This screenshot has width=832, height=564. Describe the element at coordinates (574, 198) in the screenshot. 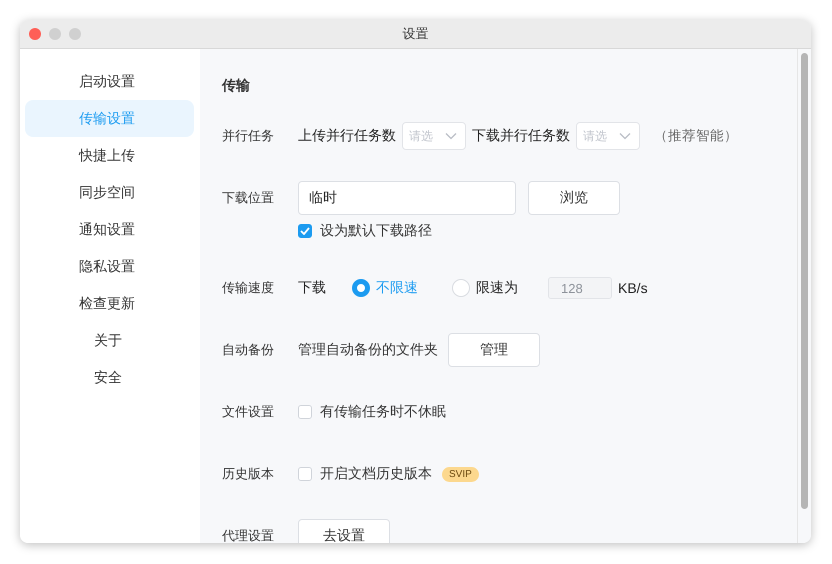

I see `browse-button: 浏览` at that location.